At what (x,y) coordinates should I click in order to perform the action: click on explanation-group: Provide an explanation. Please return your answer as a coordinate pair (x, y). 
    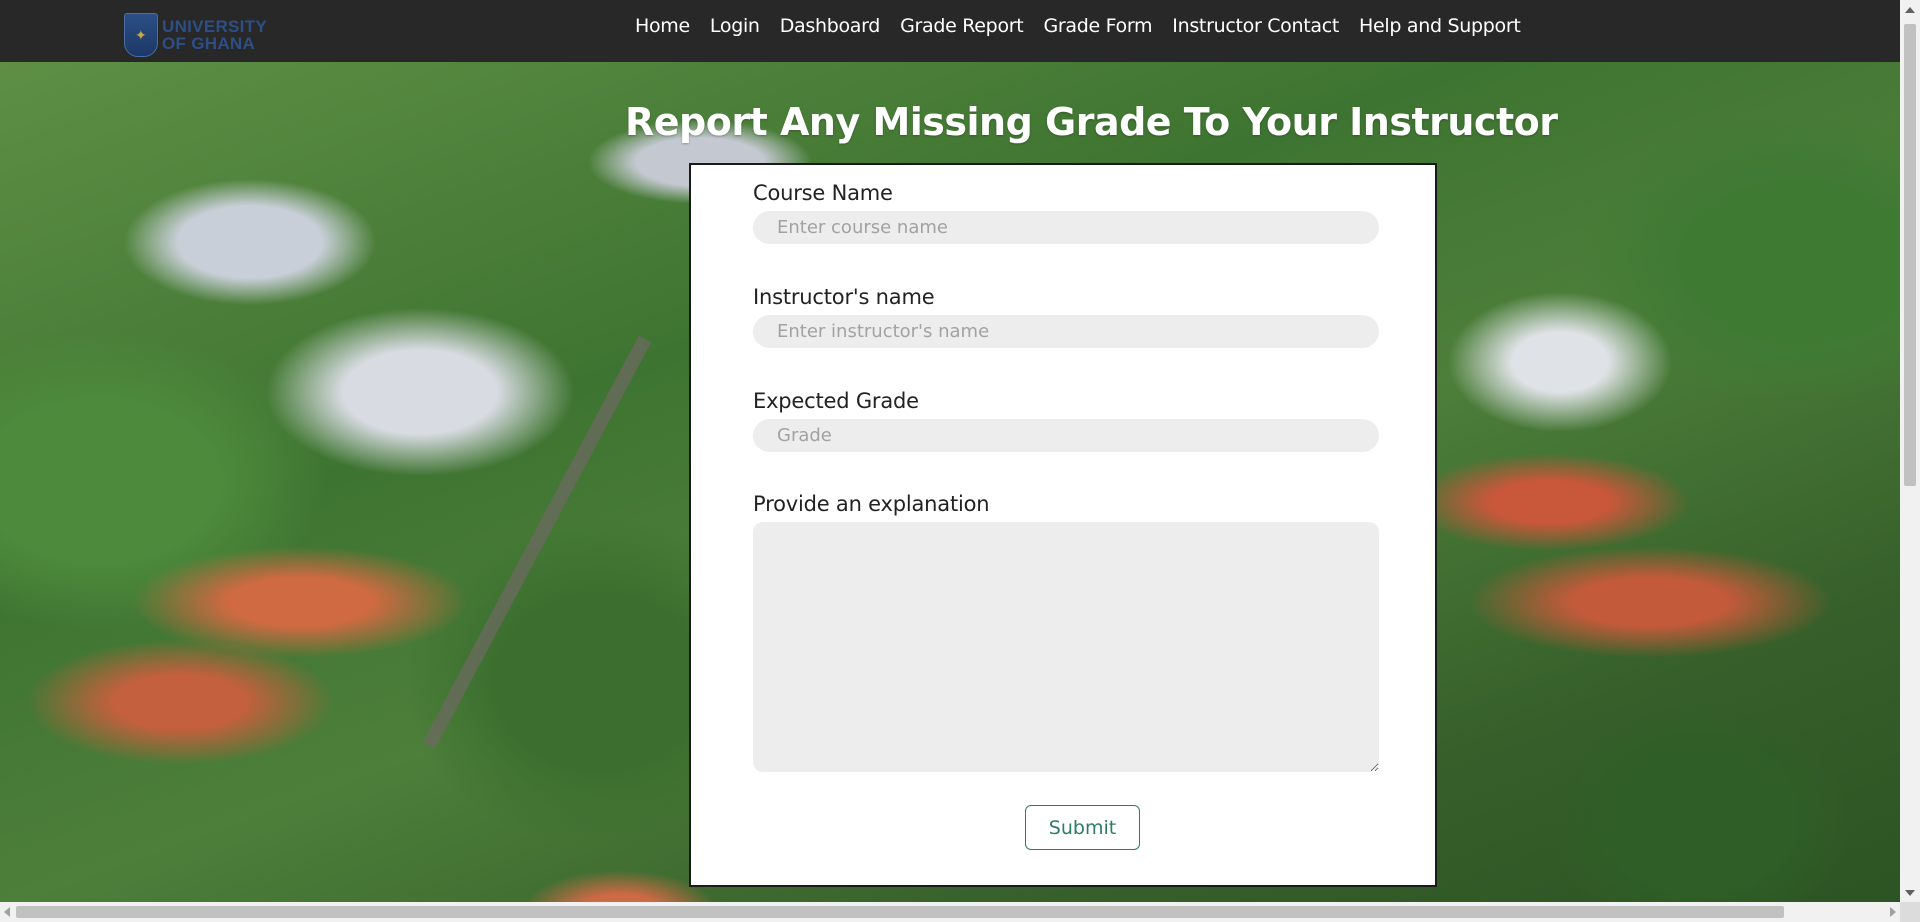
    Looking at the image, I should click on (1066, 632).